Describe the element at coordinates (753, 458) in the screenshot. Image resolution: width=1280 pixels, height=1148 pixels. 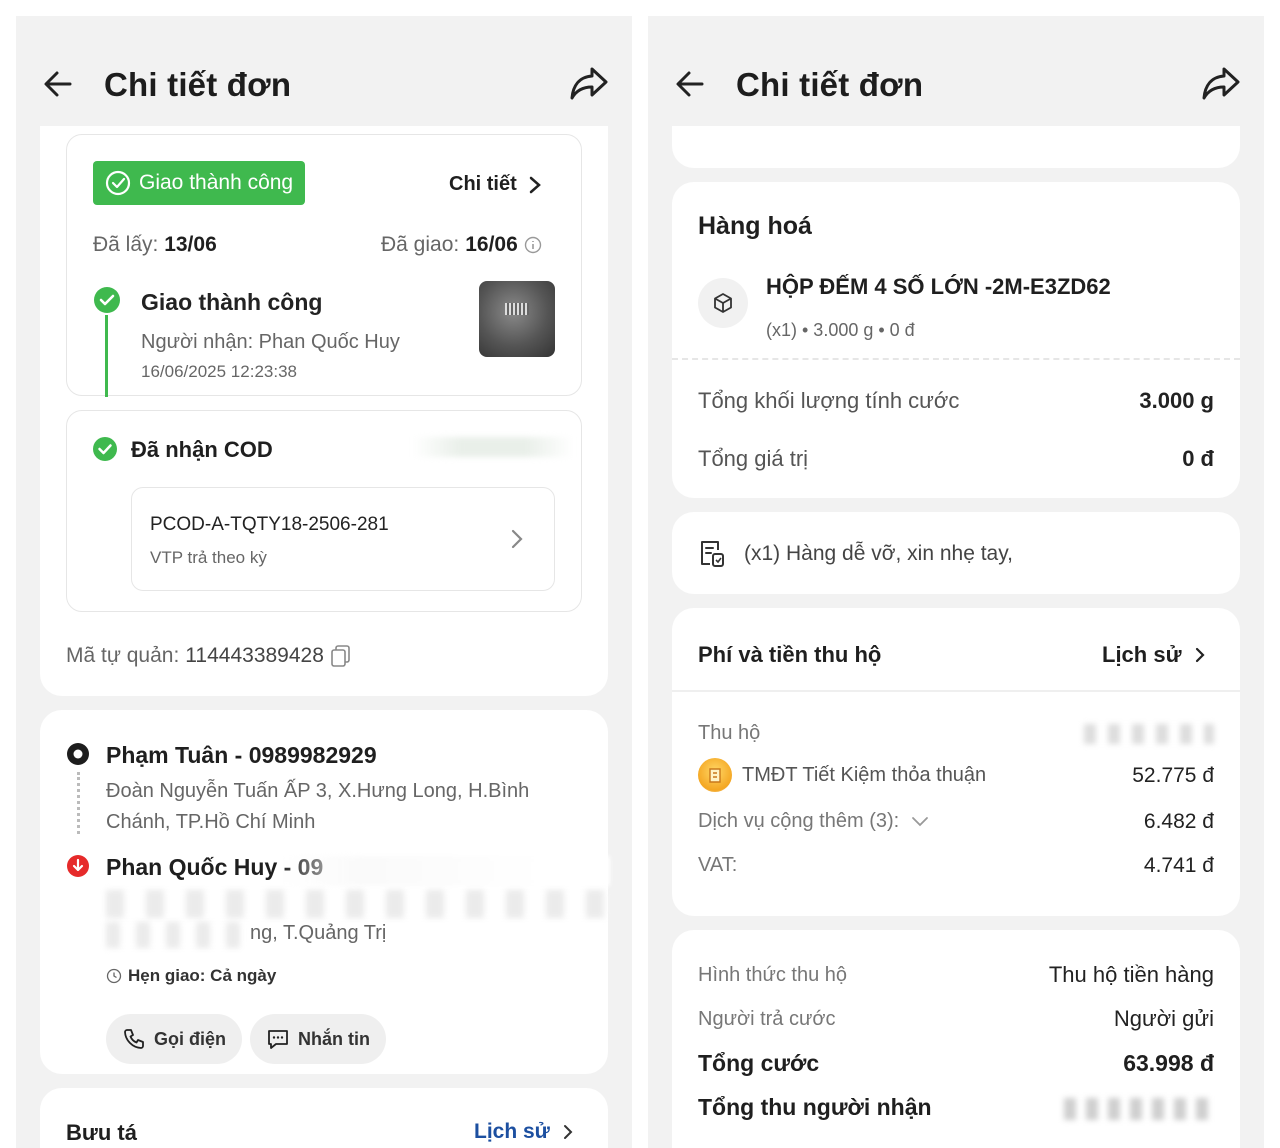
I see `total-value-label: Tổng giá trị` at that location.